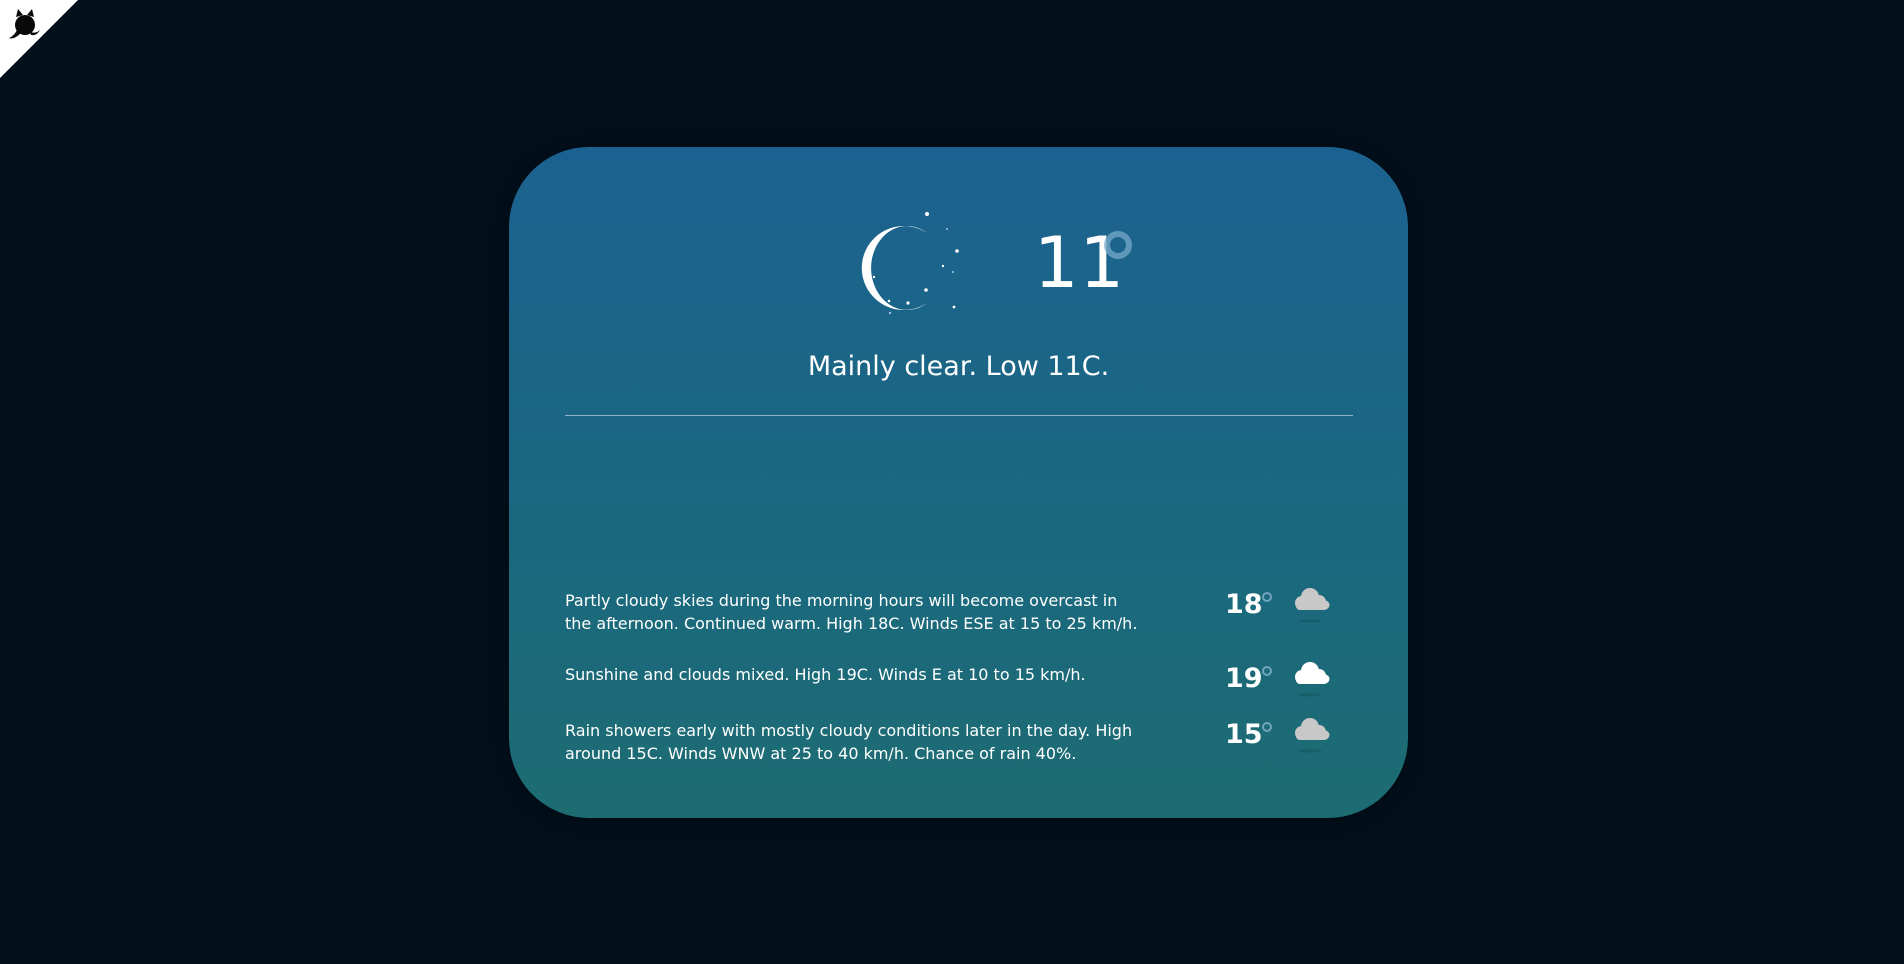  Describe the element at coordinates (910, 263) in the screenshot. I see `moon-stars-icon` at that location.